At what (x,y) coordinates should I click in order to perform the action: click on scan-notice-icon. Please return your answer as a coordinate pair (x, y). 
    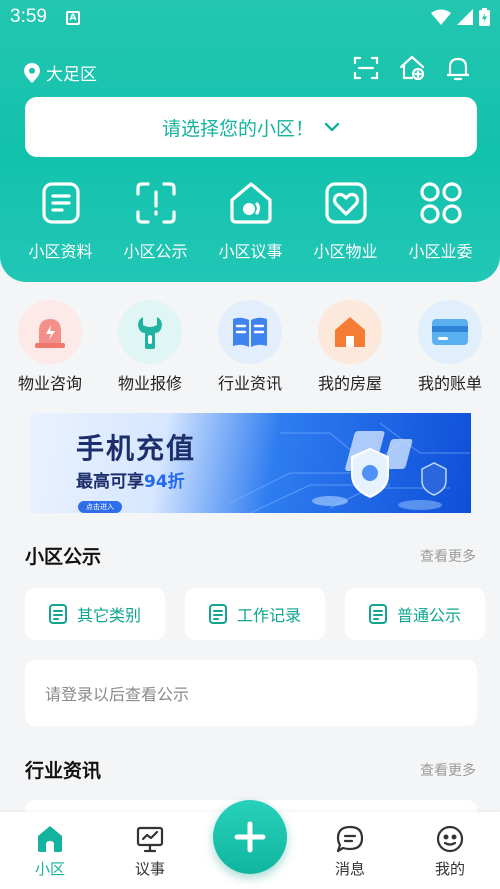
    Looking at the image, I should click on (155, 203).